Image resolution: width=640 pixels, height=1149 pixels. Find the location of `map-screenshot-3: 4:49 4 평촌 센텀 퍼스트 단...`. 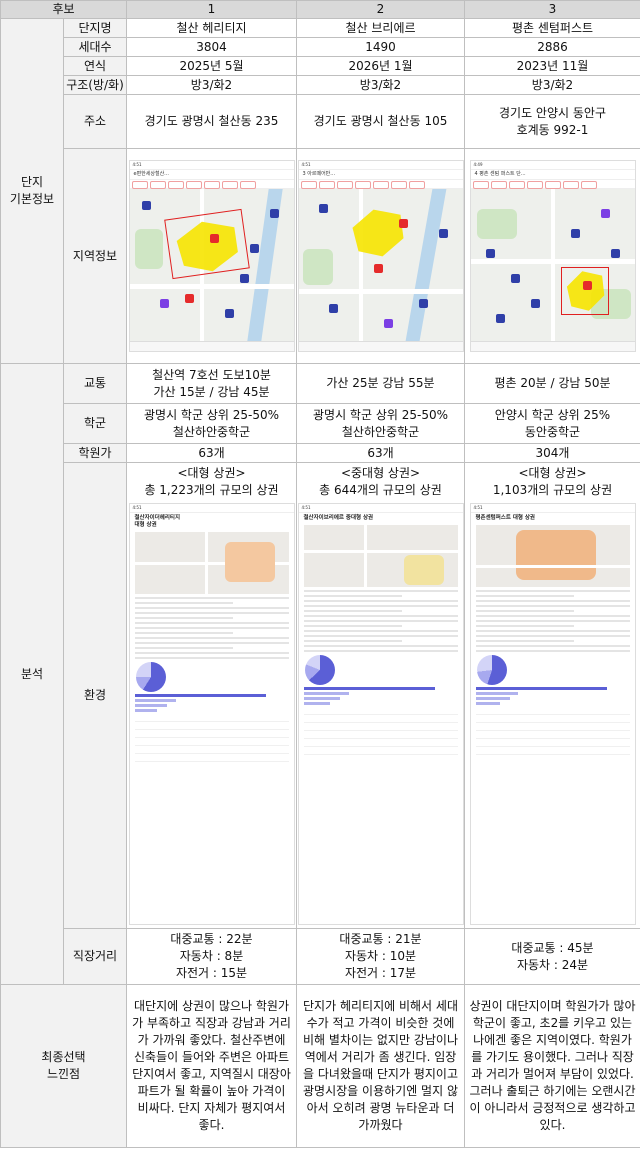

map-screenshot-3: 4:49 4 평촌 센텀 퍼스트 단... is located at coordinates (552, 256).